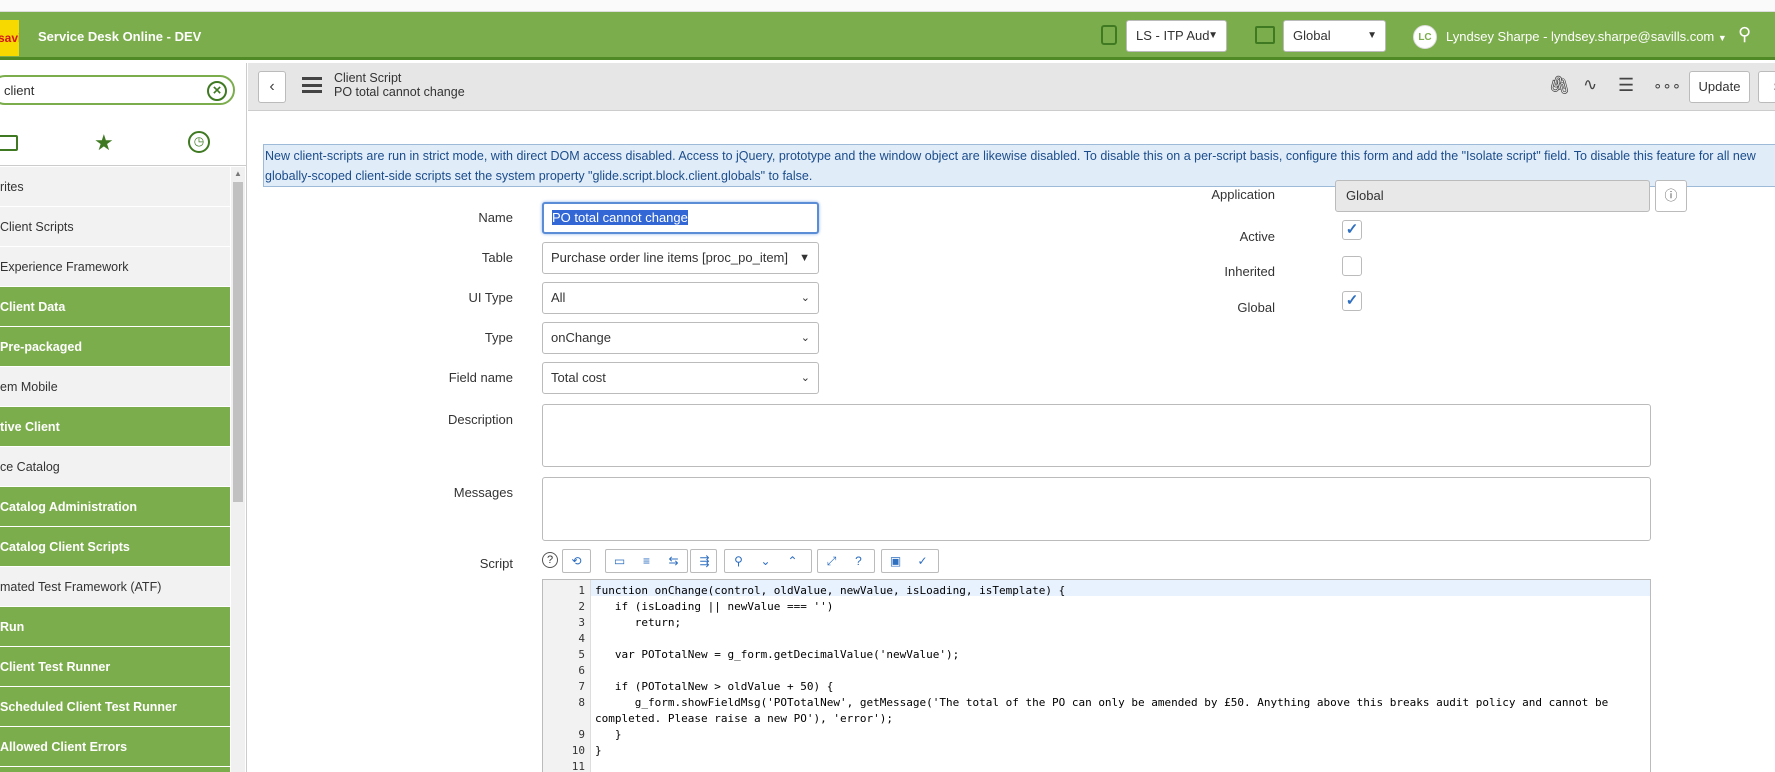  I want to click on inherited-checkbox, so click(1352, 266).